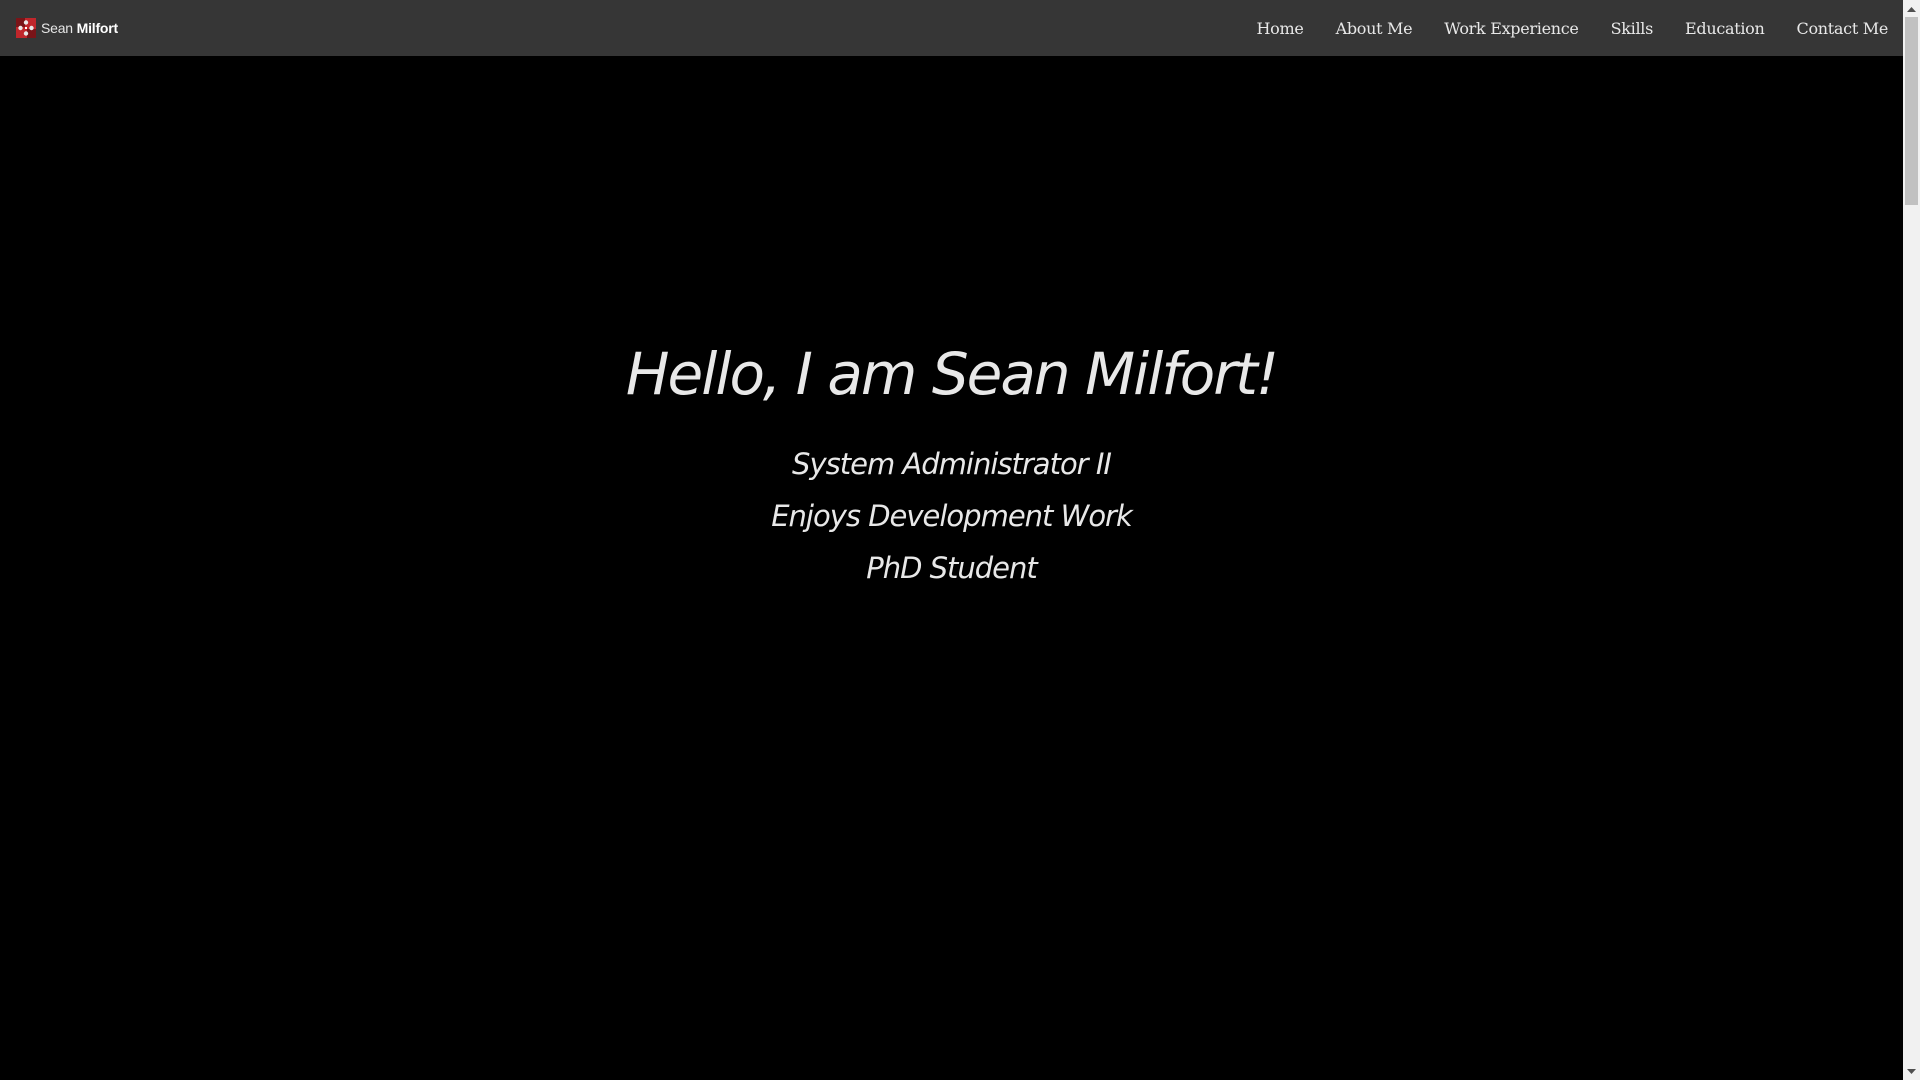  I want to click on nav-item-work-experience: Work Experience, so click(1511, 28).